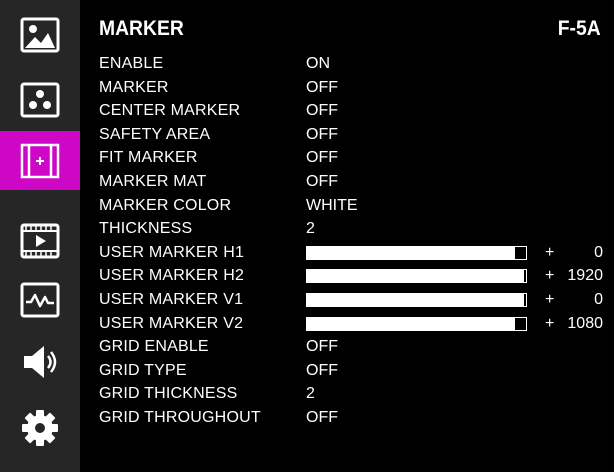  Describe the element at coordinates (148, 158) in the screenshot. I see `setting-label: FIT MARKER` at that location.